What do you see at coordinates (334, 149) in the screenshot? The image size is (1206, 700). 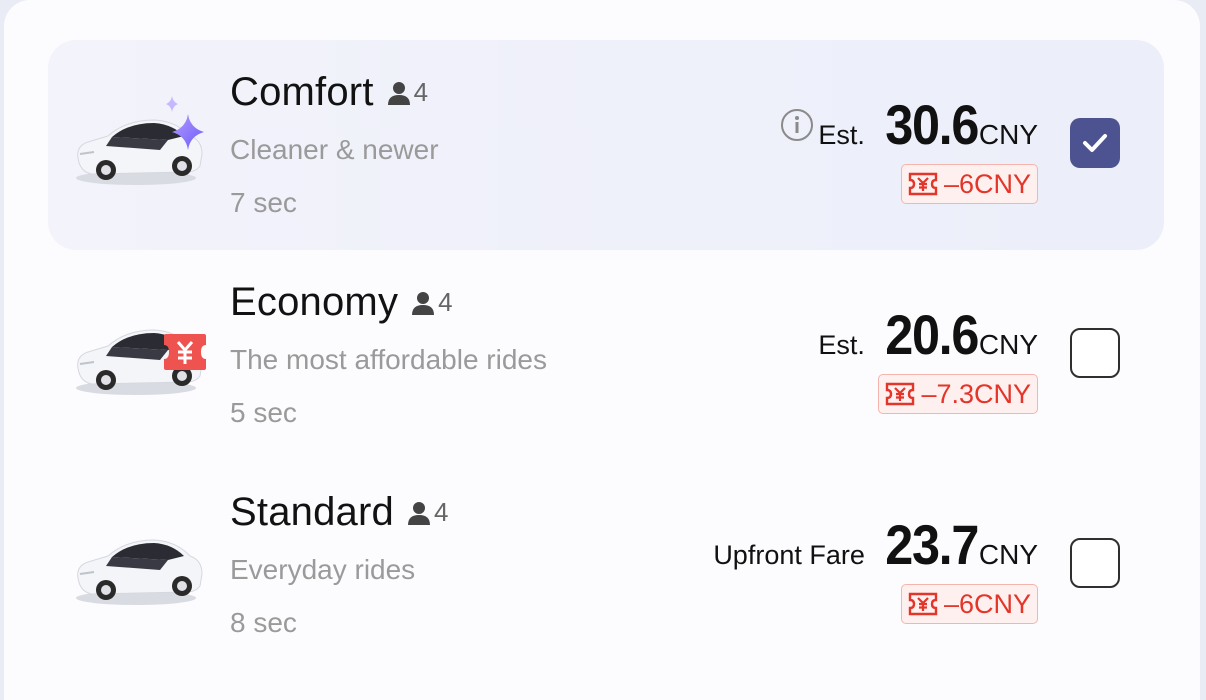 I see `ride-description: Cleaner & newer` at bounding box center [334, 149].